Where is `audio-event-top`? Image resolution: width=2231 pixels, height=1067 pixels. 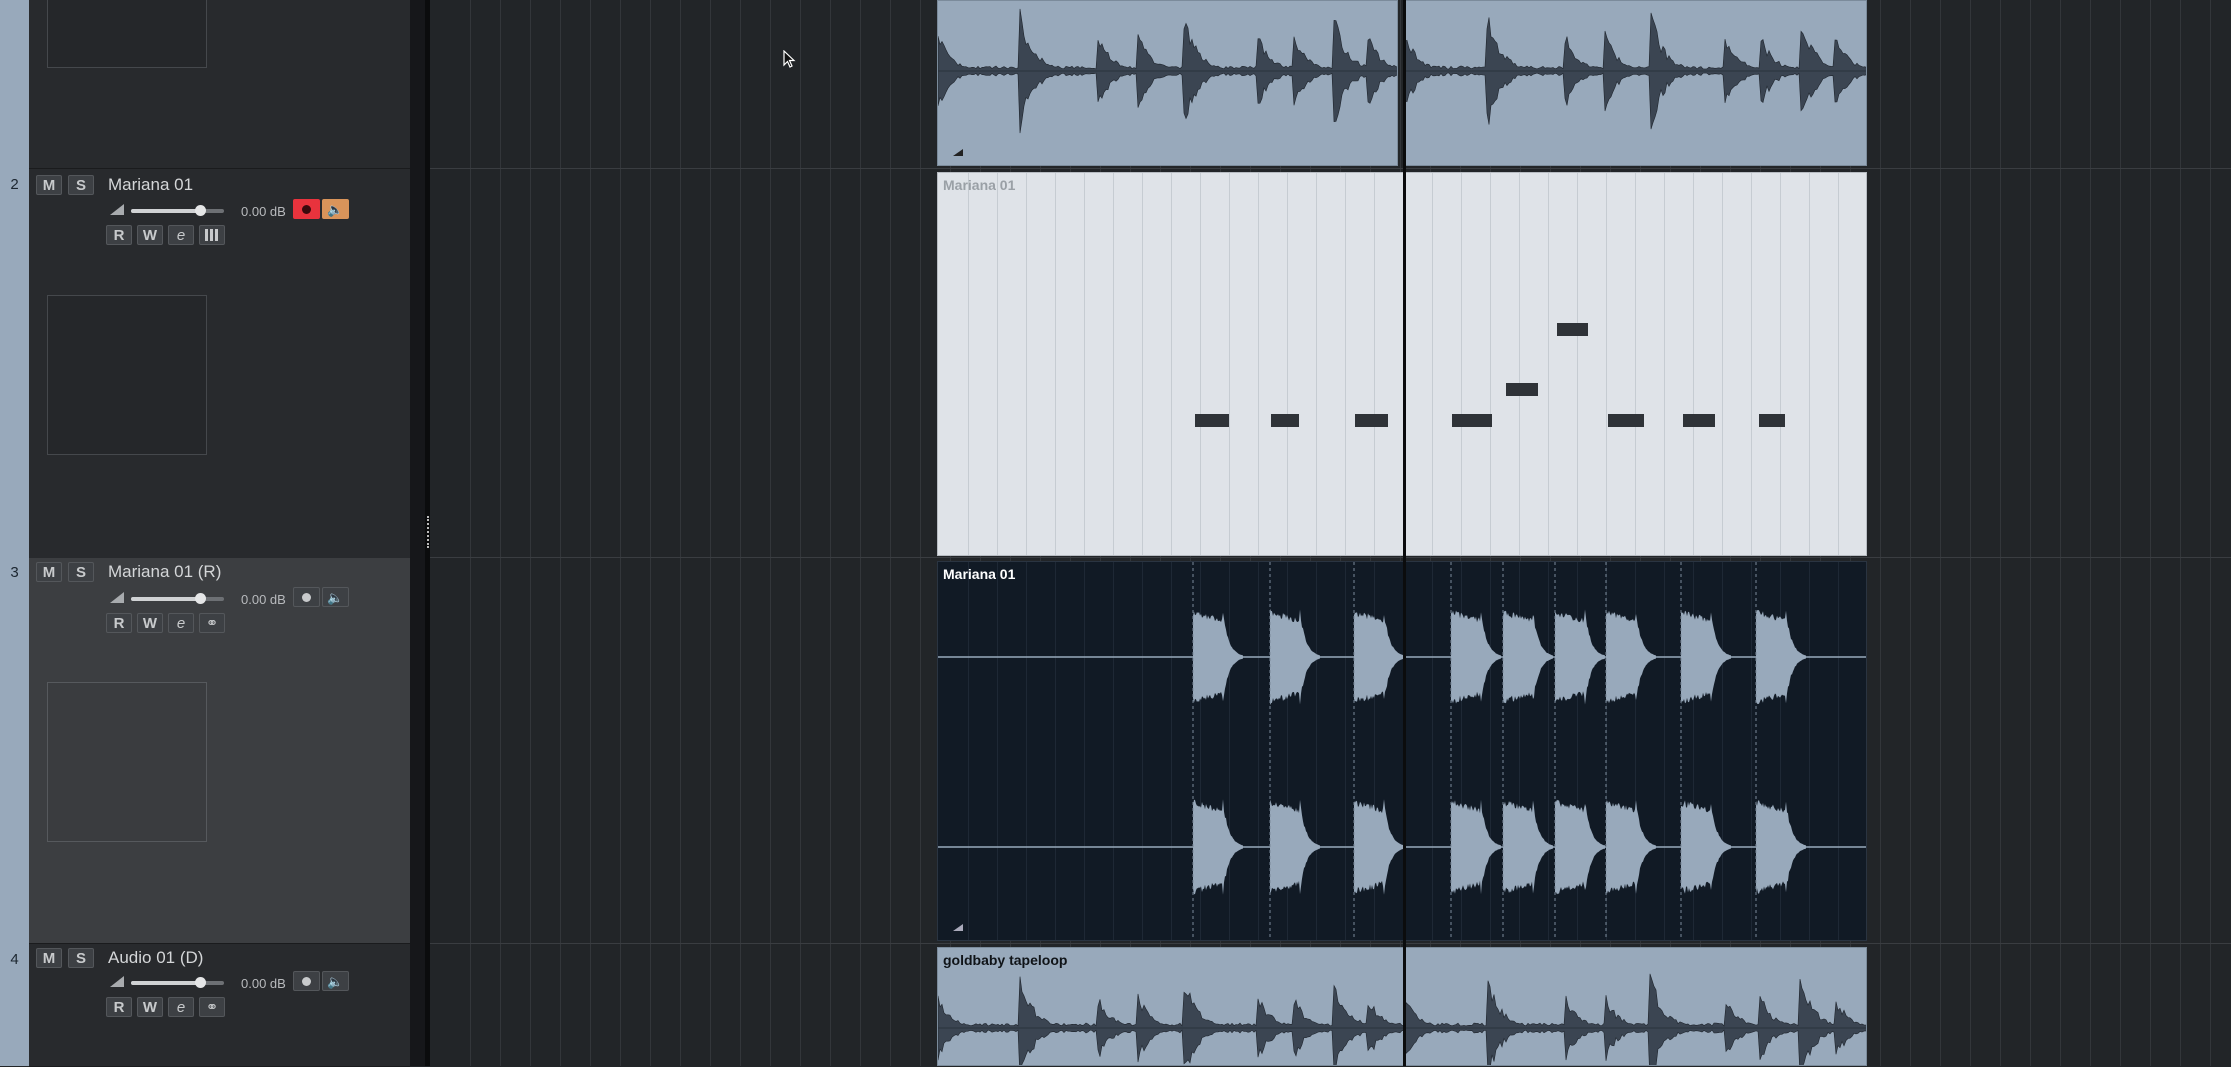 audio-event-top is located at coordinates (1167, 83).